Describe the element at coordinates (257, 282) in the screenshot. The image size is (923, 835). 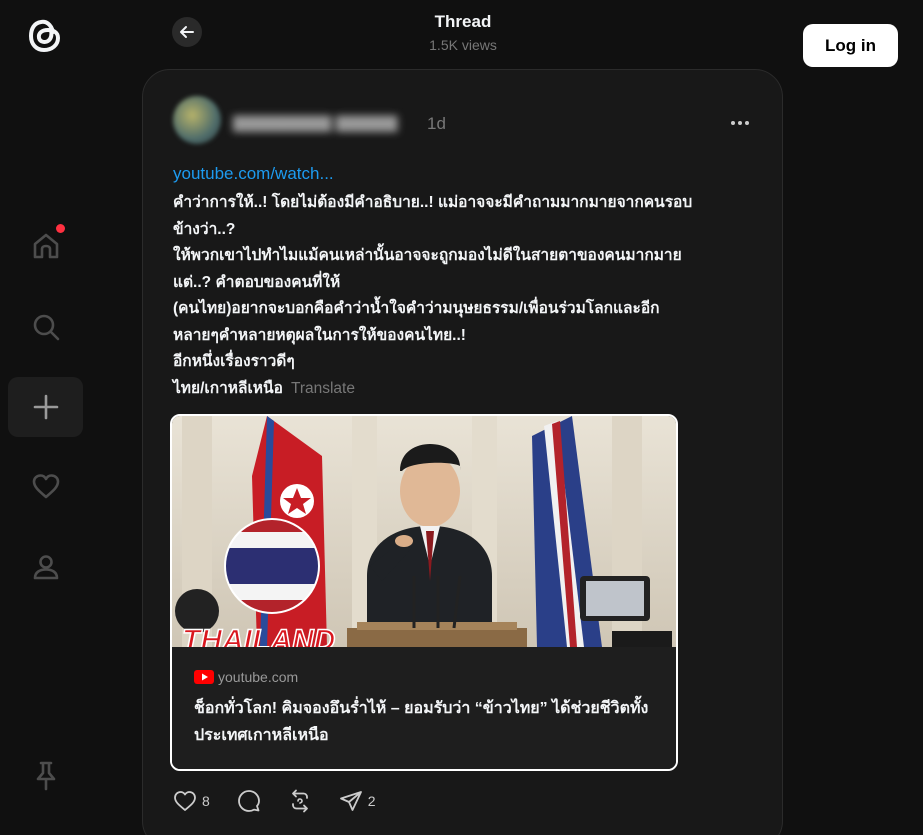
I see `post-line: แต่..? คำตอบของคนที่ให้` at that location.